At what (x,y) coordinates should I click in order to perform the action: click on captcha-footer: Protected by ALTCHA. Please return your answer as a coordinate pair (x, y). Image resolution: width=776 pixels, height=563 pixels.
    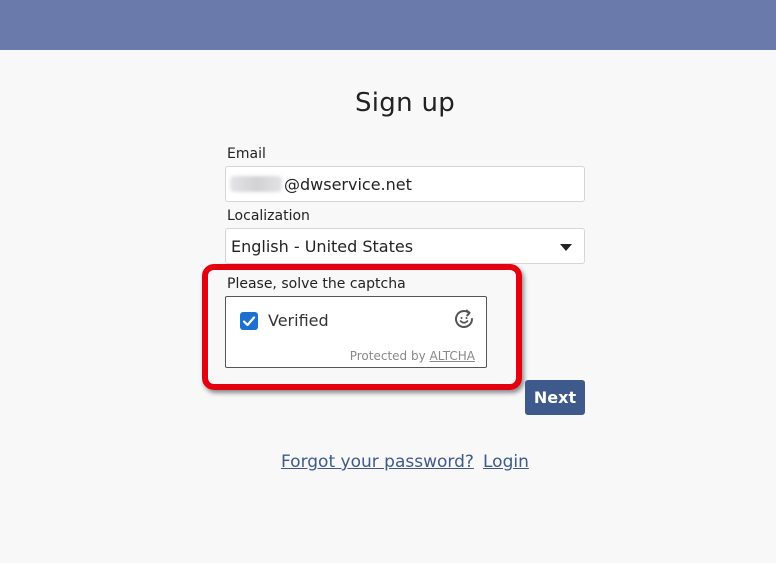
    Looking at the image, I should click on (412, 356).